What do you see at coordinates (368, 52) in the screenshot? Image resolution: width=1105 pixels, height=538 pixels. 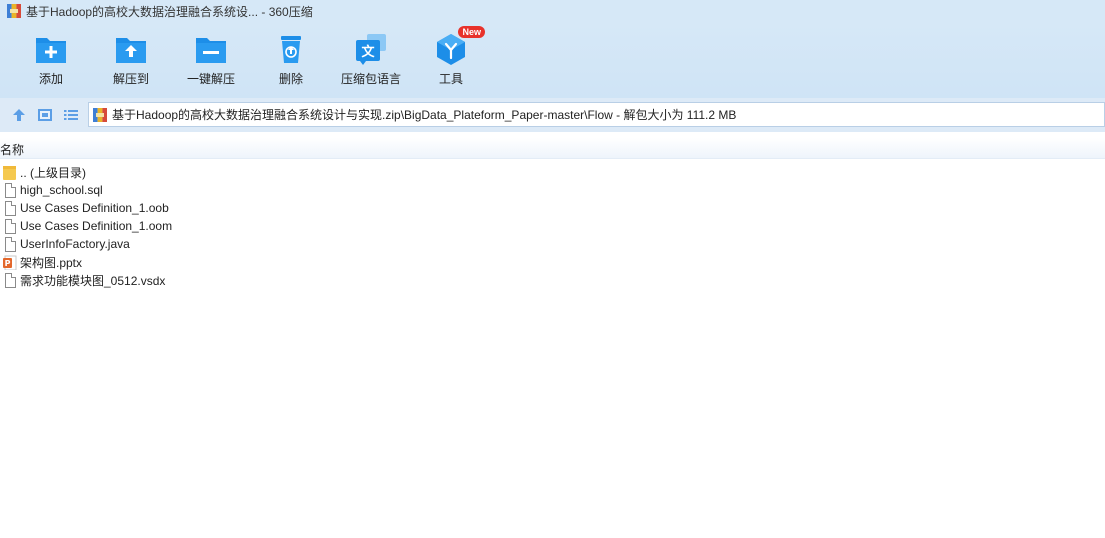 I see `svg-text: 文` at bounding box center [368, 52].